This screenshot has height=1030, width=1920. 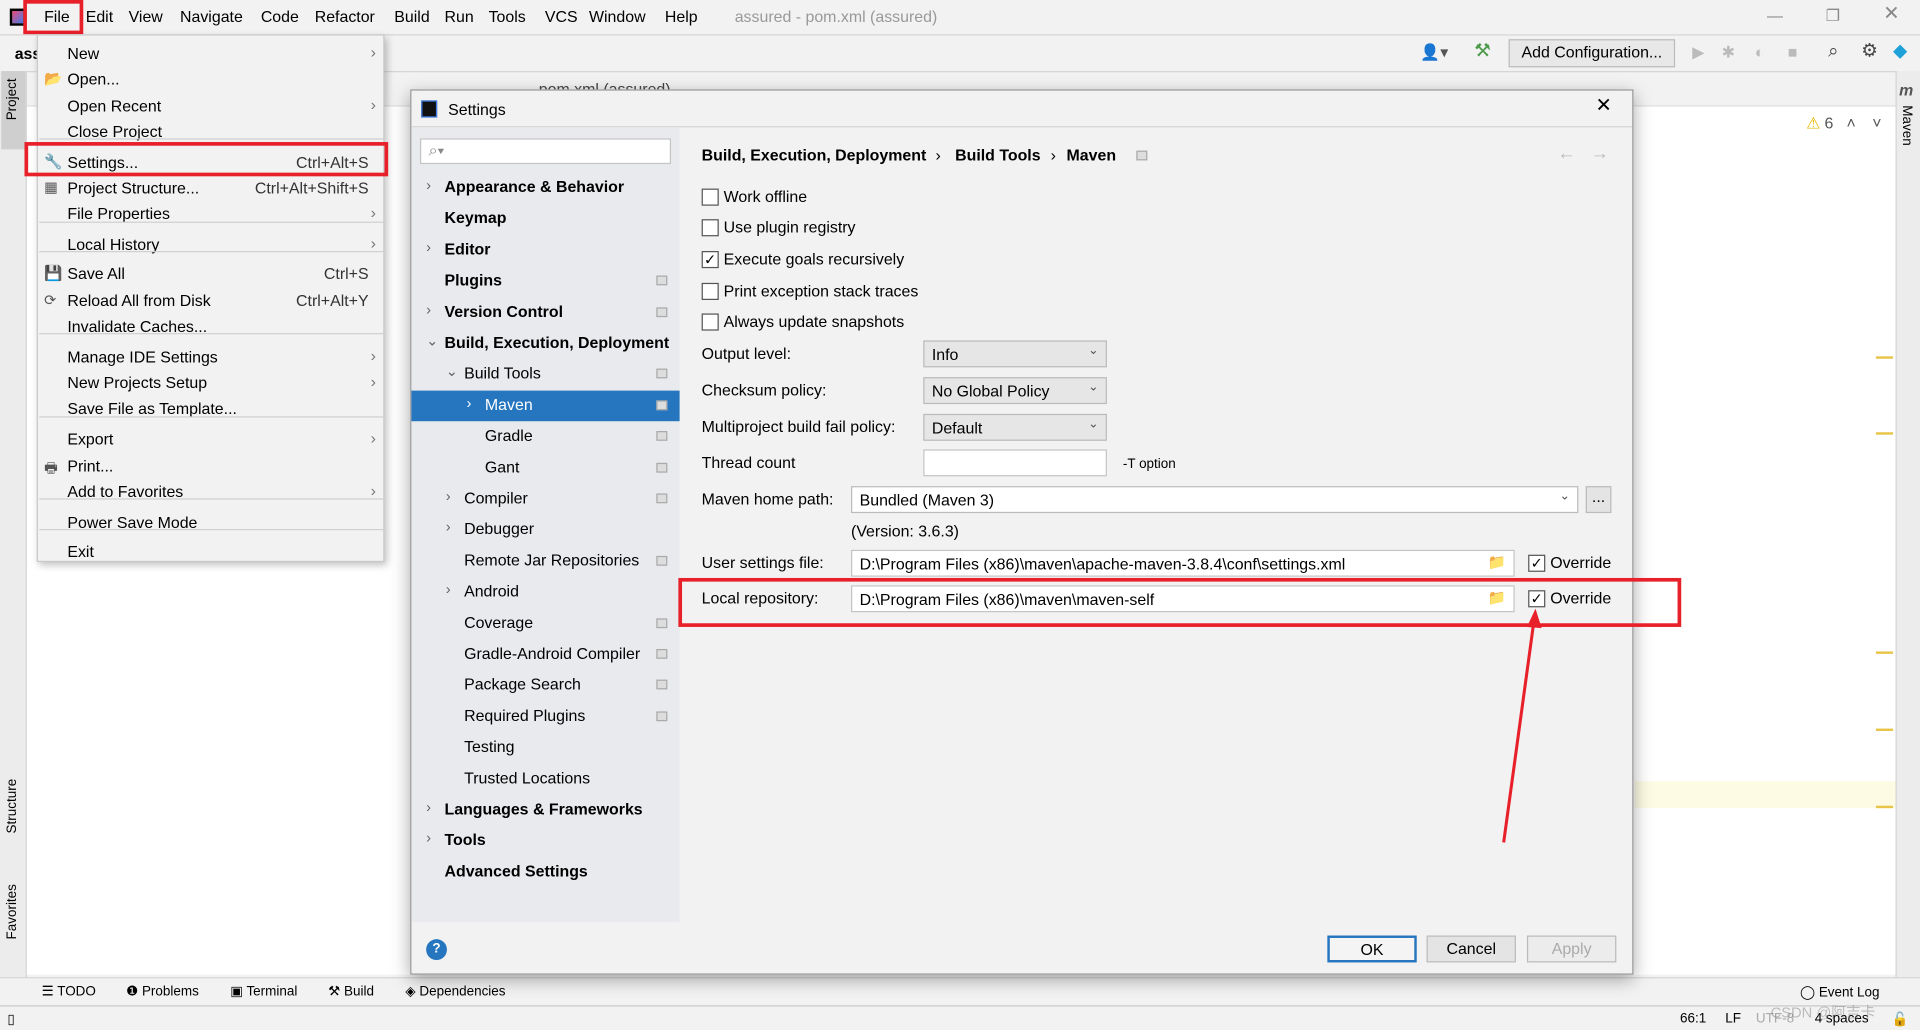 What do you see at coordinates (1519, 730) in the screenshot?
I see `arrow-shaft` at bounding box center [1519, 730].